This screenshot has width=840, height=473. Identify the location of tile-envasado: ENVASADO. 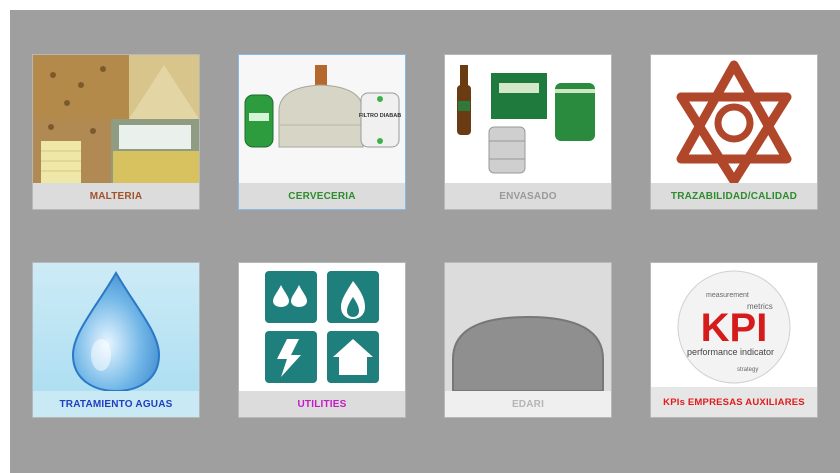
(528, 132).